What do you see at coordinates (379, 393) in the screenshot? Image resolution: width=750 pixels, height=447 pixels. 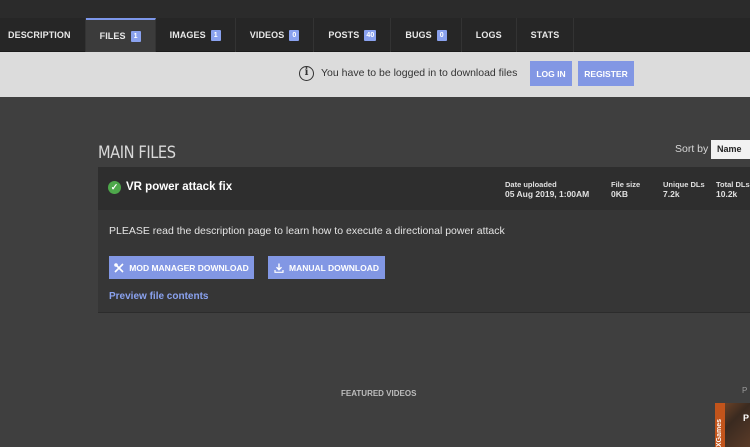 I see `featured-videos-heading: FEATURED VIDEOS` at bounding box center [379, 393].